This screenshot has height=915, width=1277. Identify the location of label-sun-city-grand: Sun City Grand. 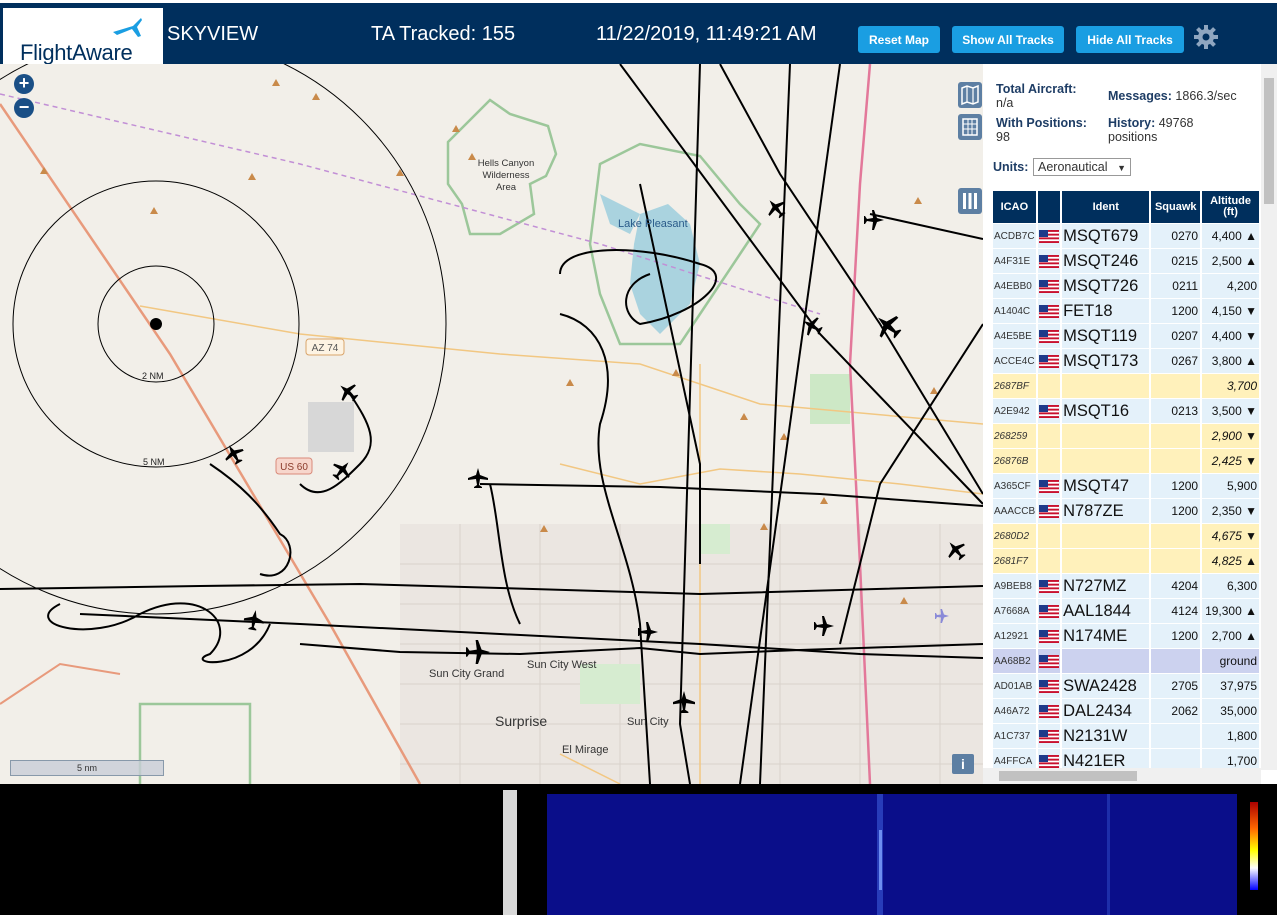
(466, 674).